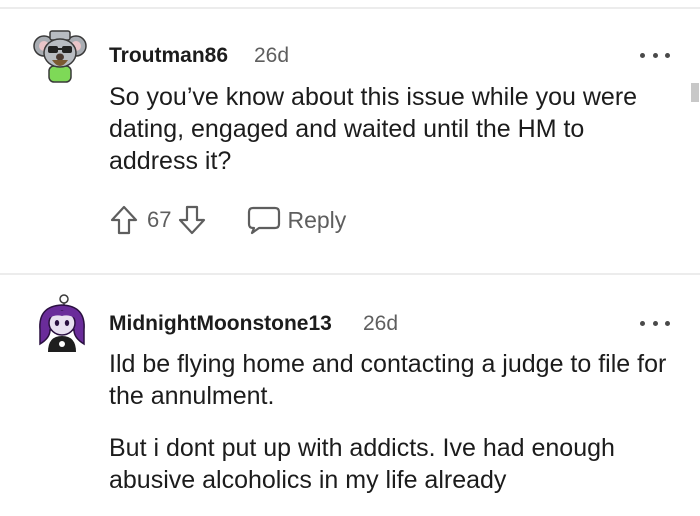 This screenshot has height=516, width=700. I want to click on reply-button: Reply, so click(296, 220).